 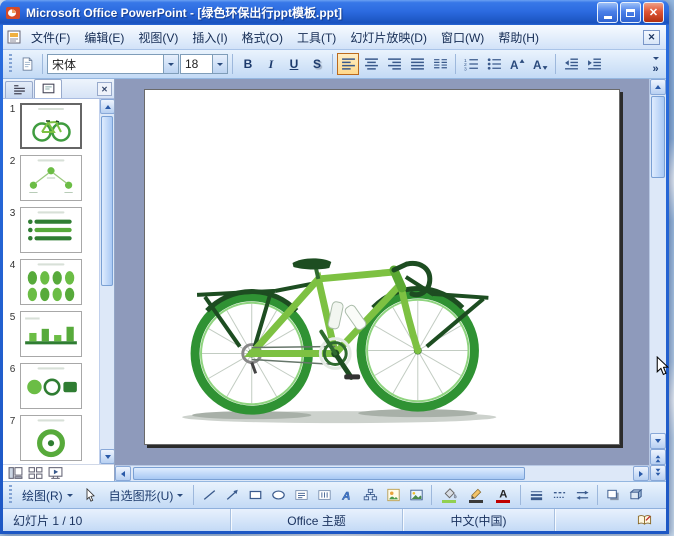 What do you see at coordinates (248, 64) in the screenshot?
I see `bold-button: B` at bounding box center [248, 64].